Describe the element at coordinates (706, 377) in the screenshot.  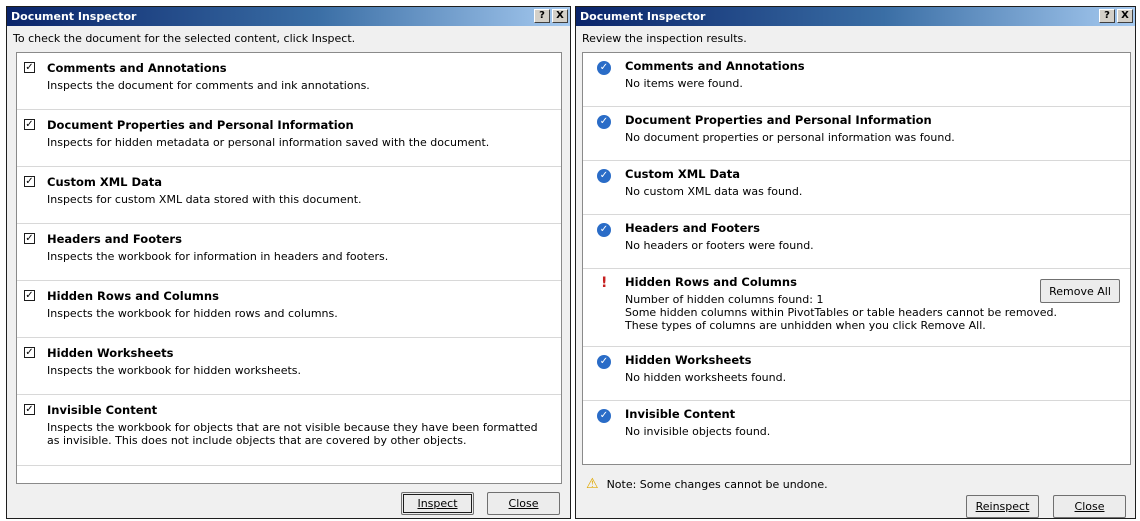
I see `result-description: No hidden worksheets found.` at that location.